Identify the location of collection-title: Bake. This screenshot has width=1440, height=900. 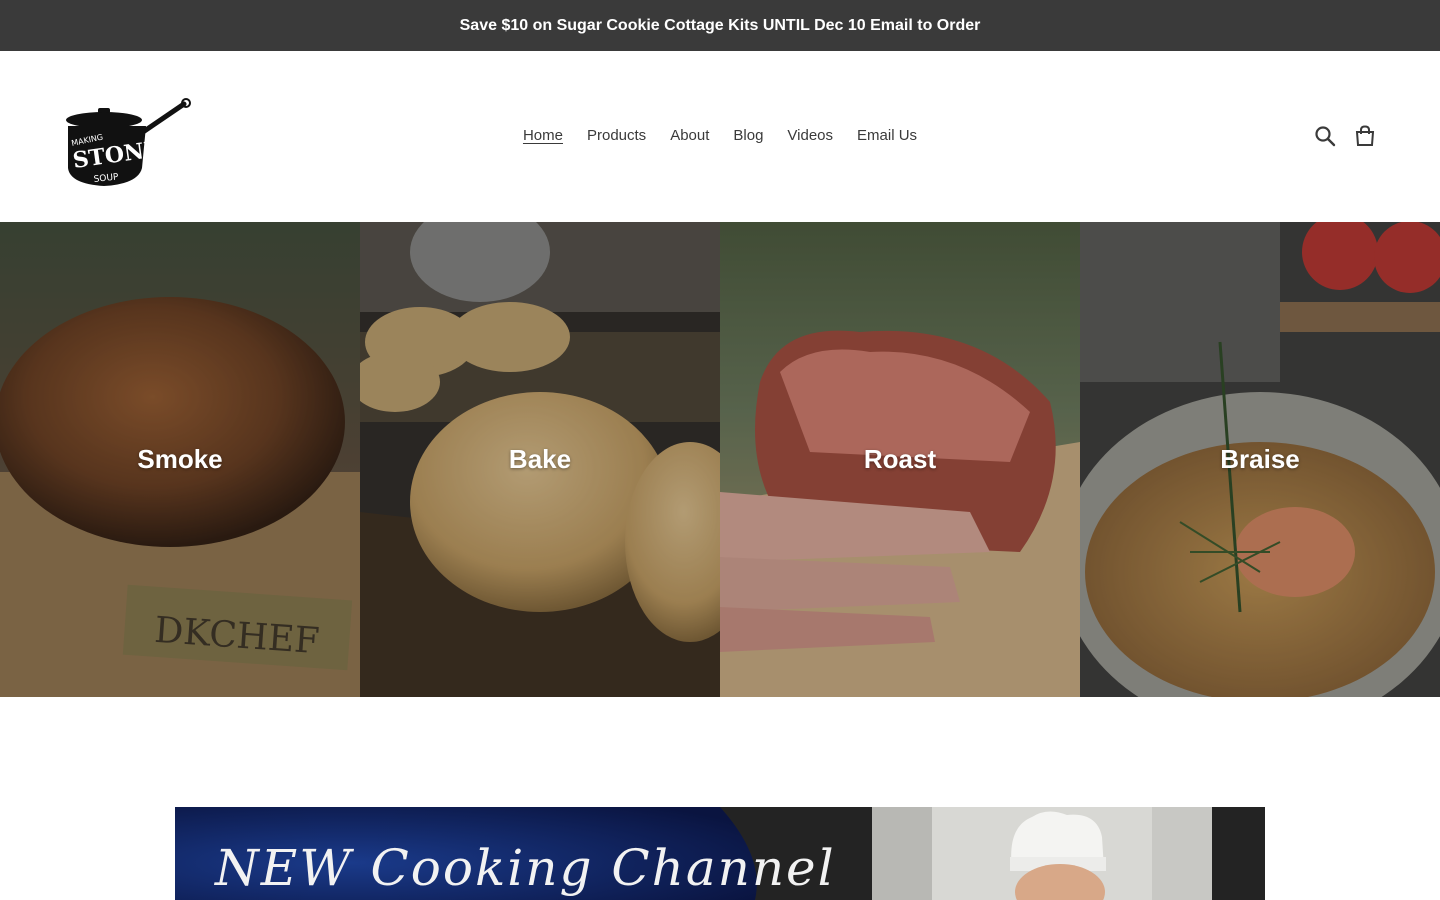
(540, 459).